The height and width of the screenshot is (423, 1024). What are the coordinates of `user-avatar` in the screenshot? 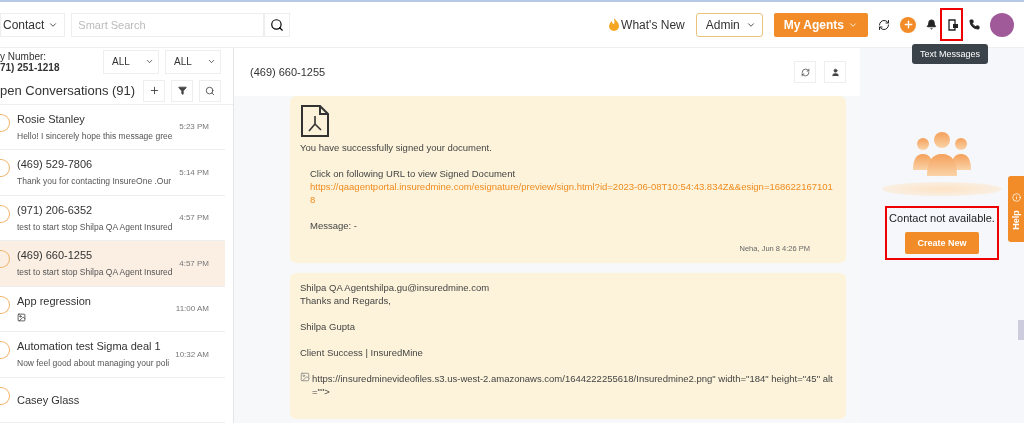 It's located at (1002, 24).